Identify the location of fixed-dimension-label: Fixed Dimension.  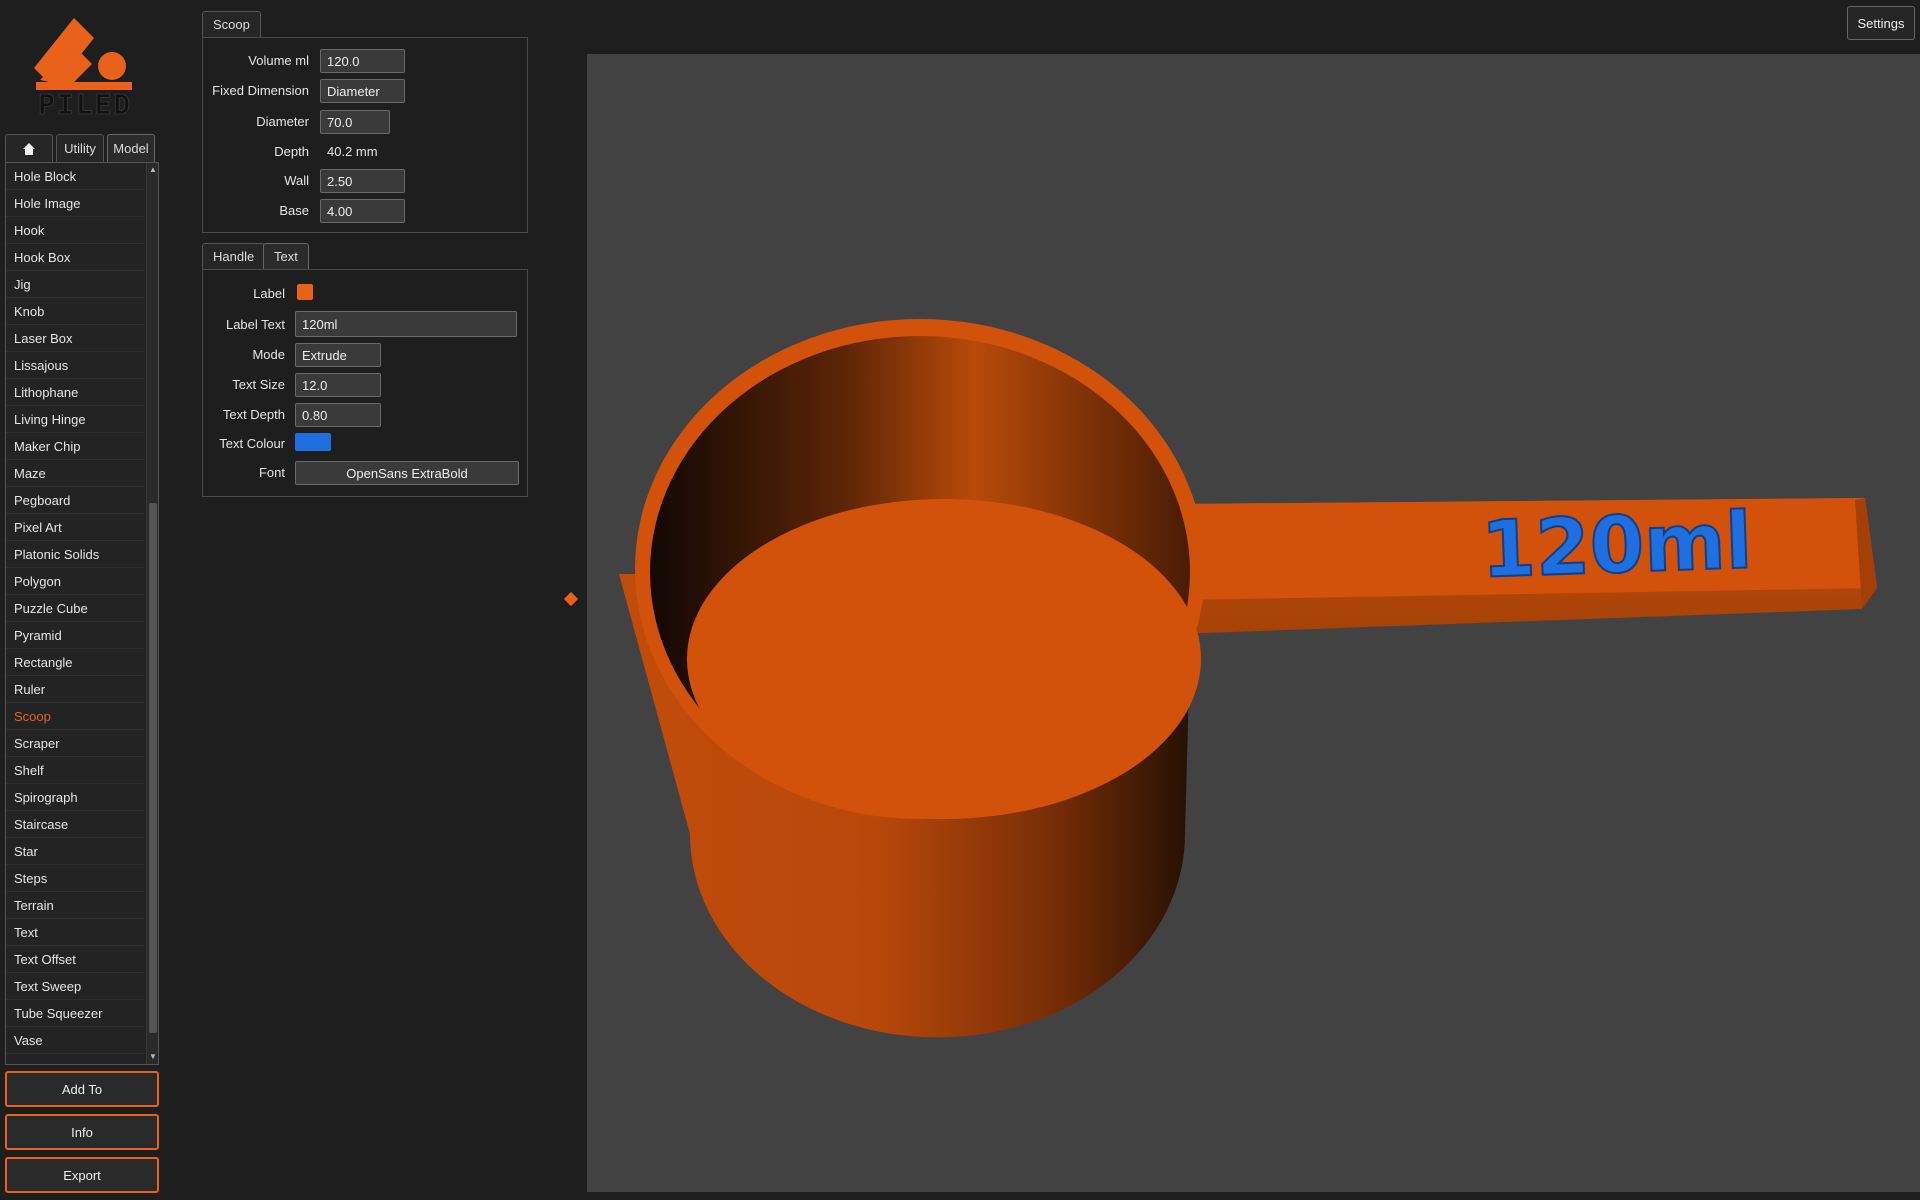
(260, 90).